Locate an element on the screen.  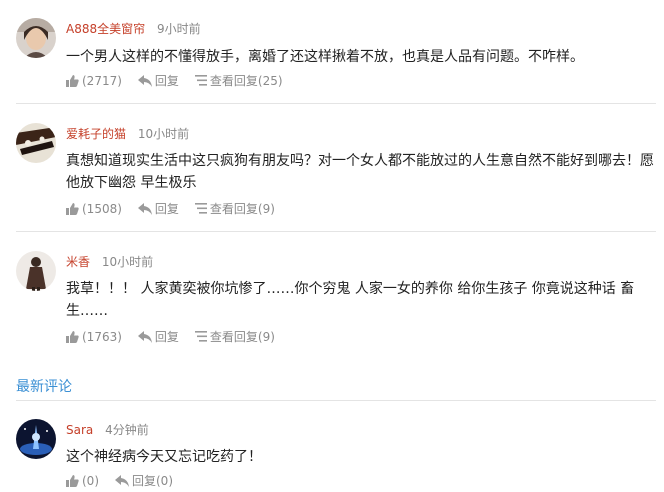
like-count: (0) is located at coordinates (90, 480).